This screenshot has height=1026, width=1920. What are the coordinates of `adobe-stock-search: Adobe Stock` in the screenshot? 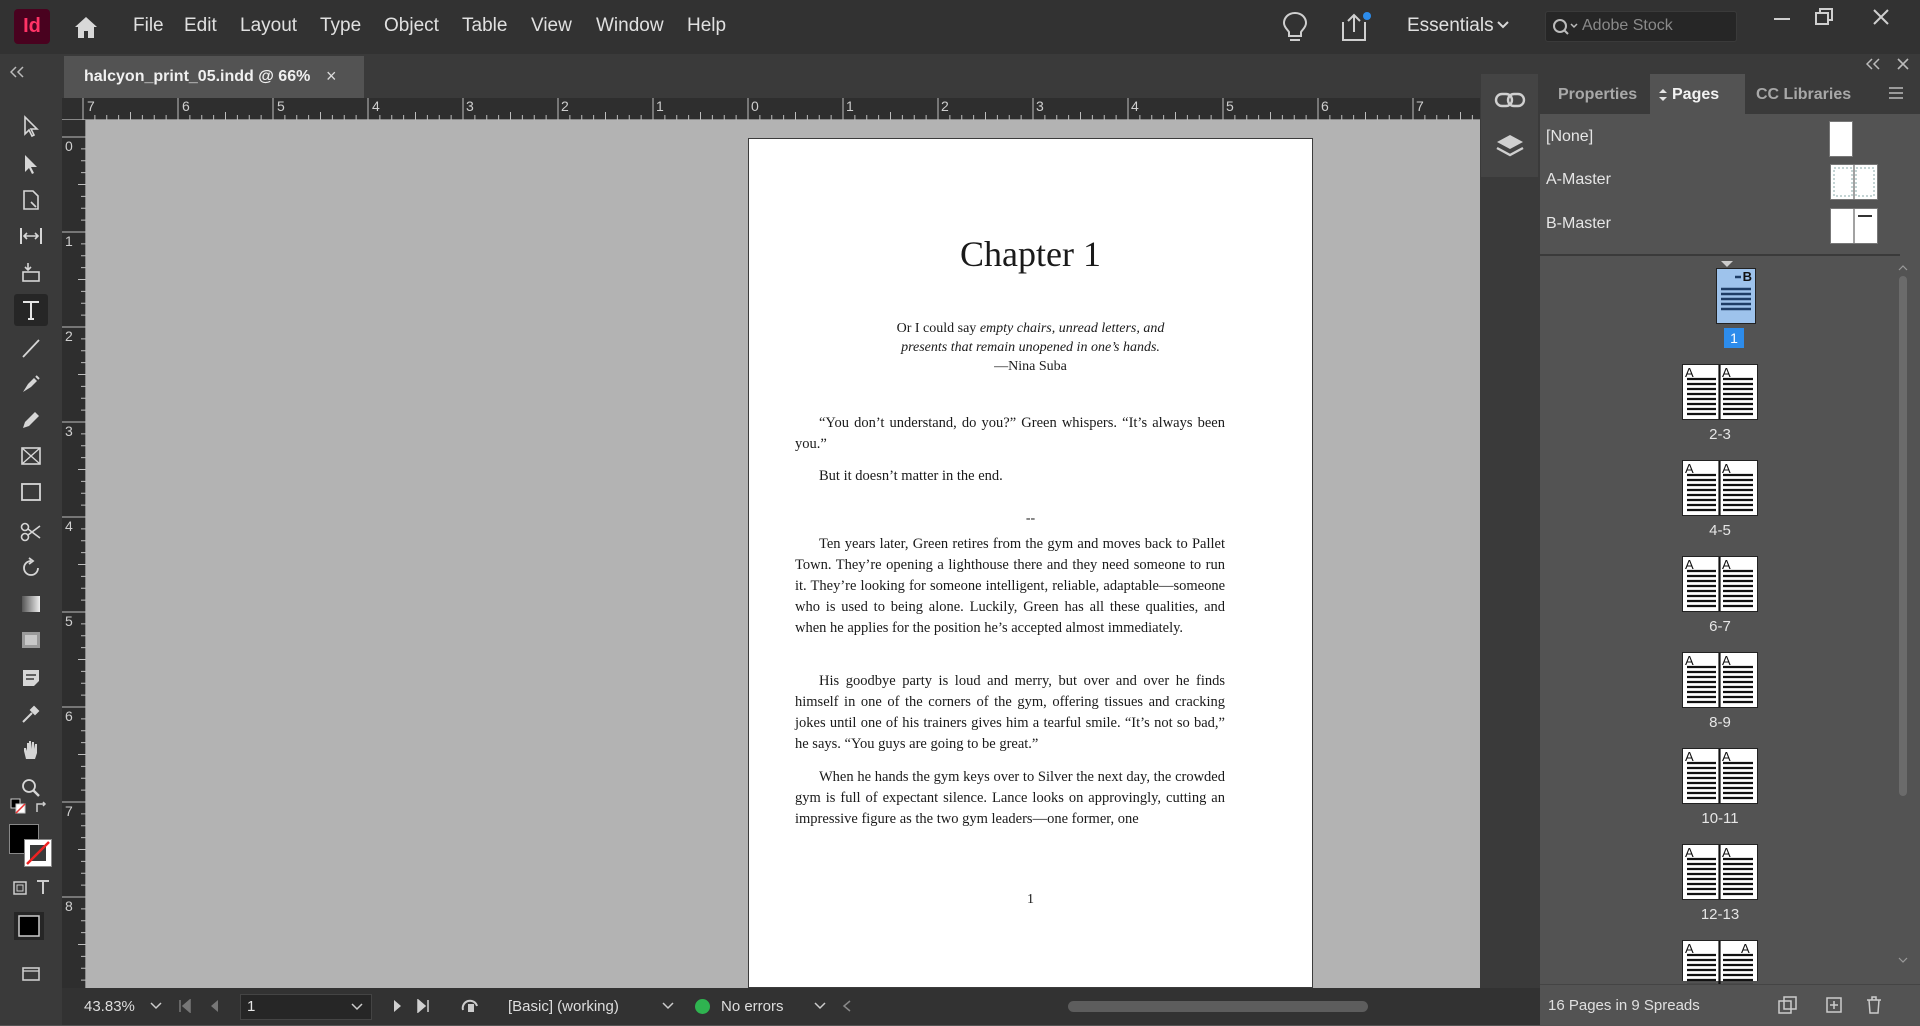 It's located at (1641, 26).